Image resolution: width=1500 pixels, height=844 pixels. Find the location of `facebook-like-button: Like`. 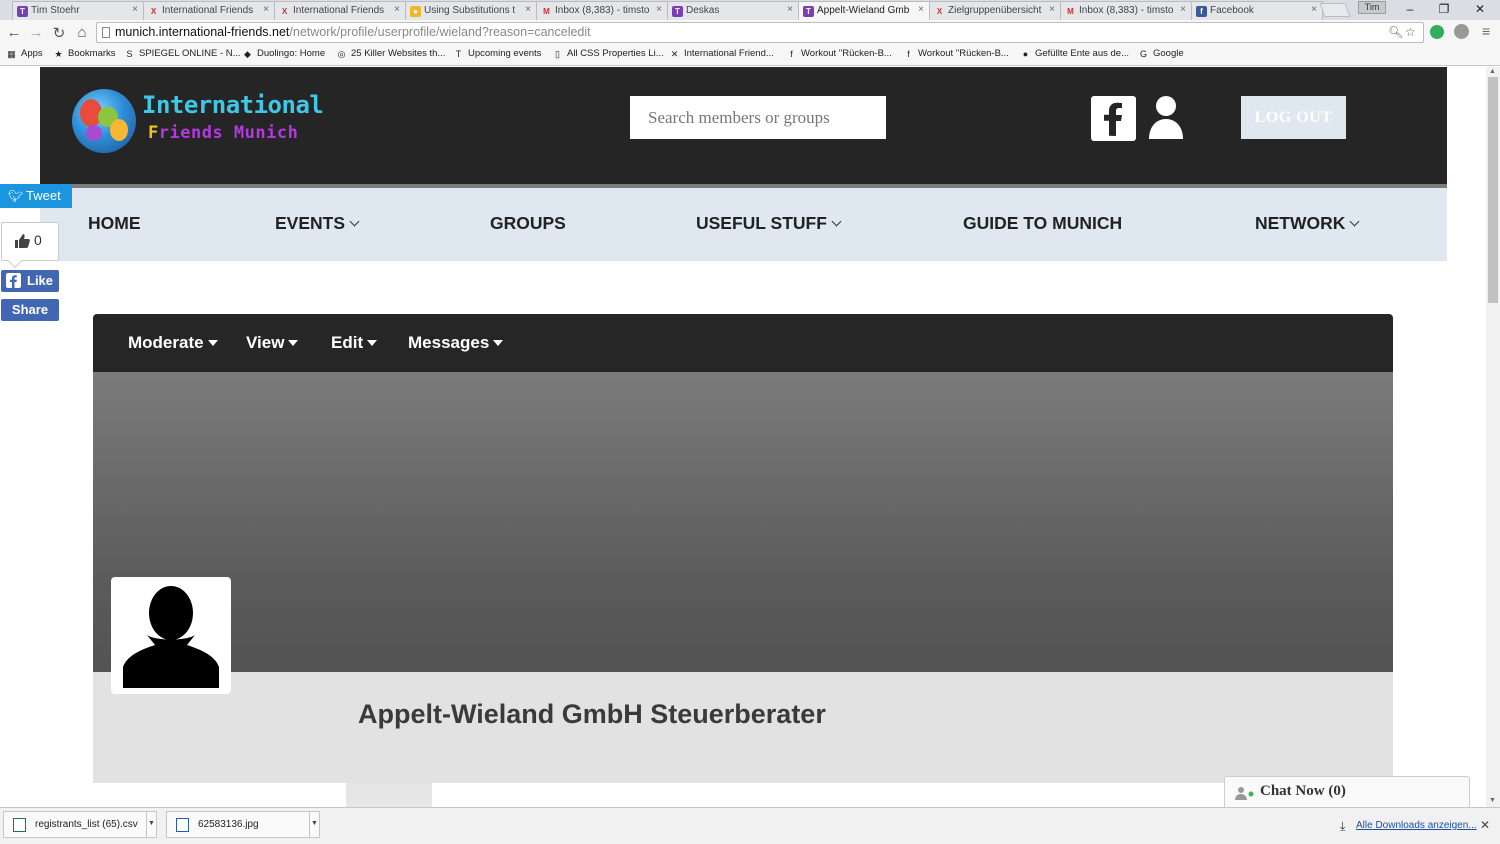

facebook-like-button: Like is located at coordinates (30, 281).